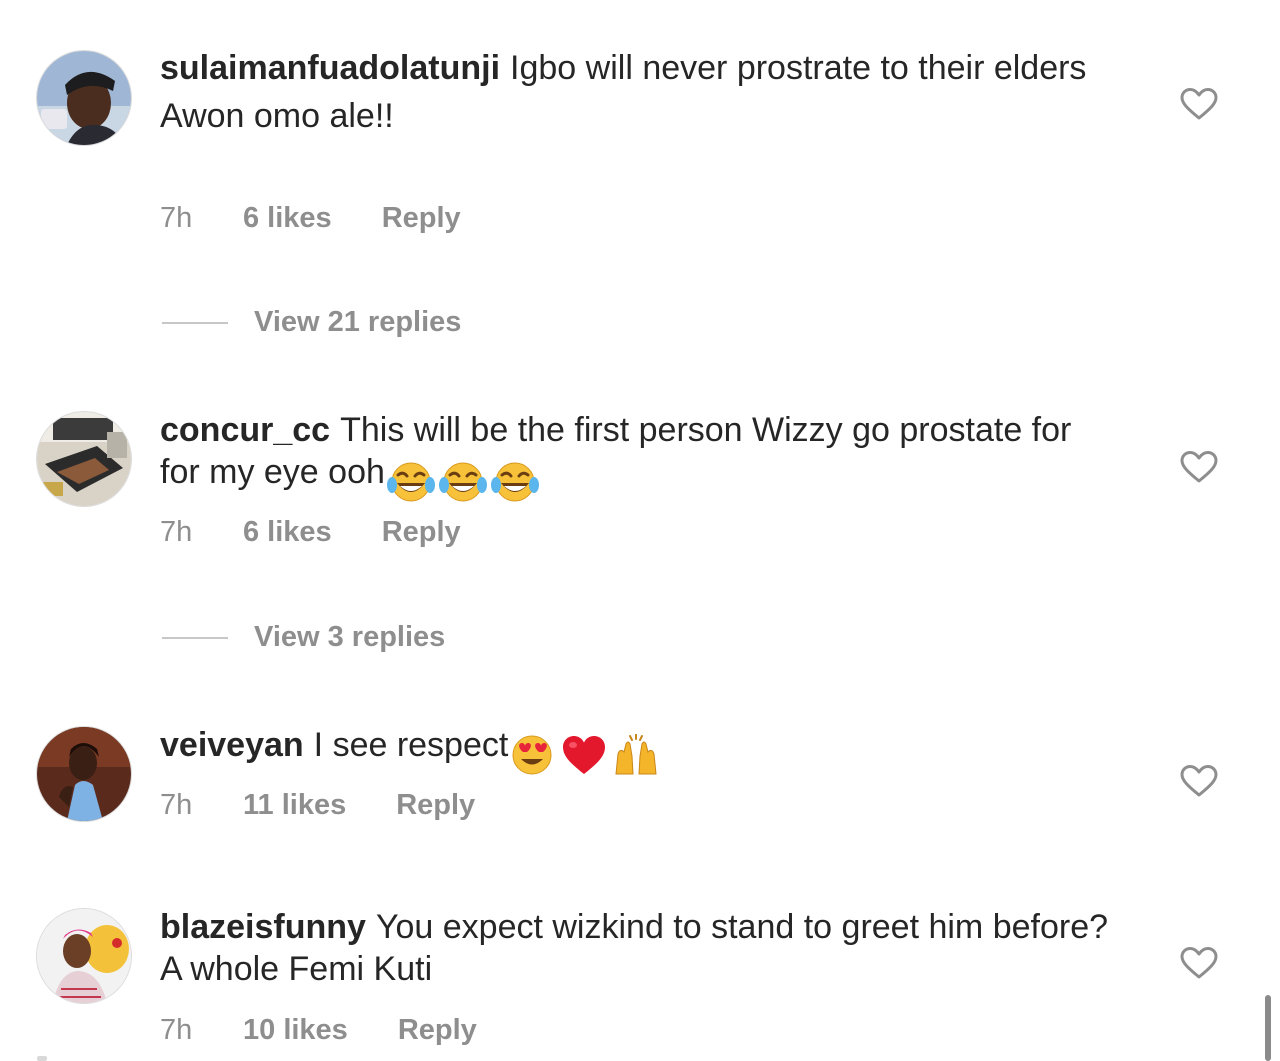  I want to click on comment-username: blazeisfunny, so click(263, 927).